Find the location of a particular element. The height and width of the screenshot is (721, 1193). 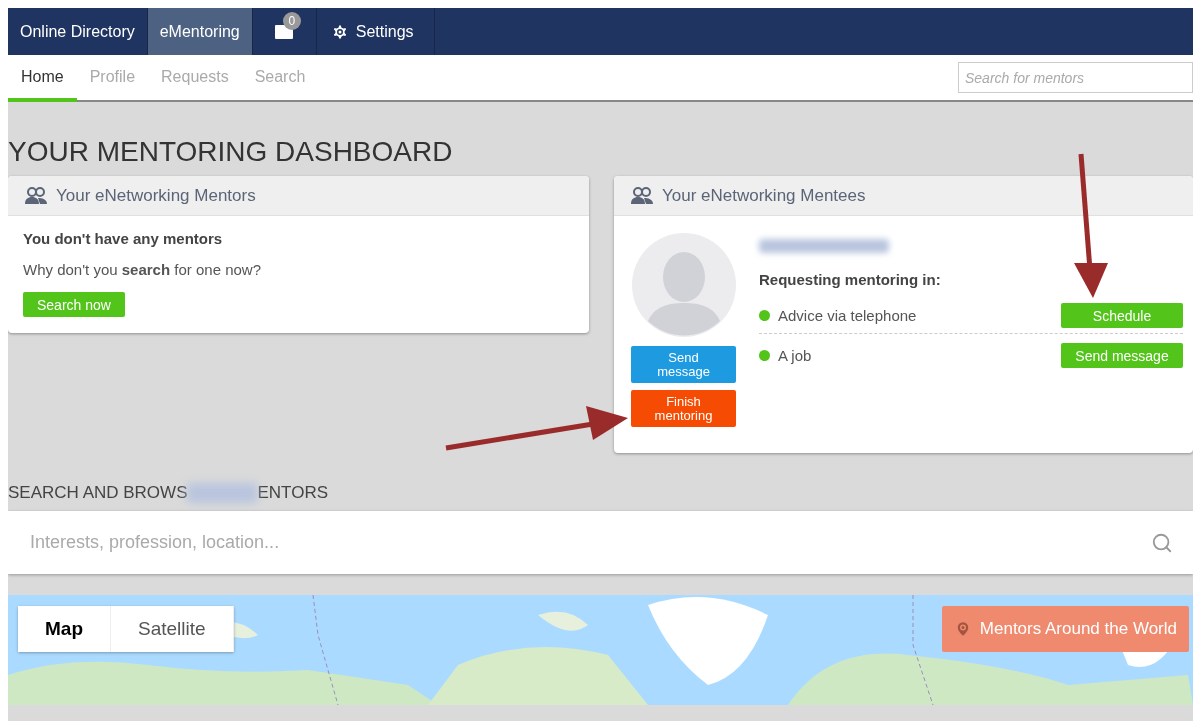

nav-link: eMentoring is located at coordinates (200, 31).